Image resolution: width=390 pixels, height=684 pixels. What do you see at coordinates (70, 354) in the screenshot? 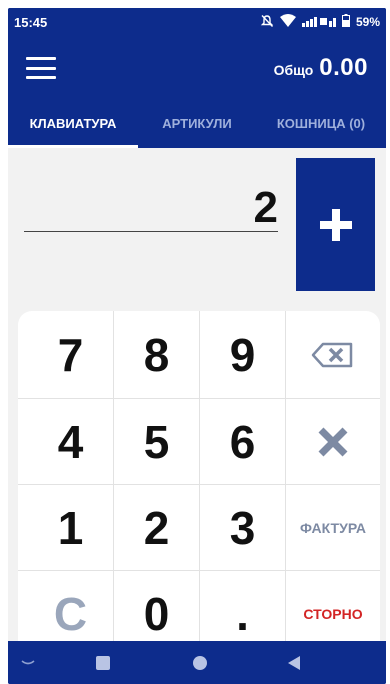
I see `key-7: 7` at bounding box center [70, 354].